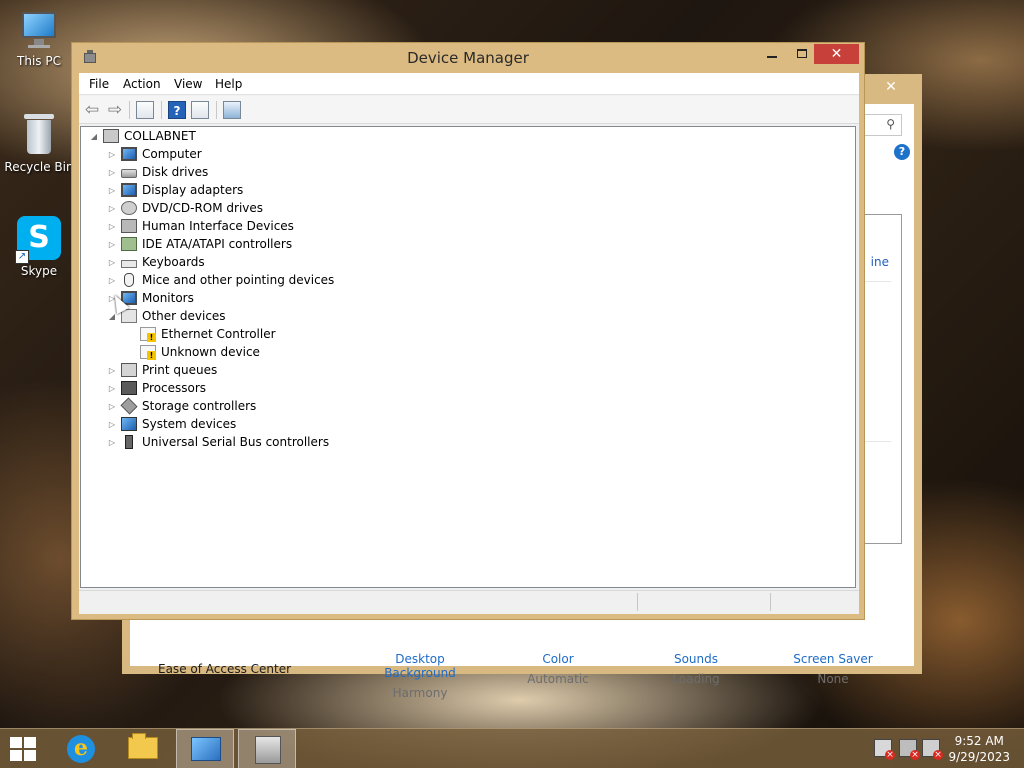 Image resolution: width=1024 pixels, height=768 pixels. Describe the element at coordinates (154, 154) in the screenshot. I see `tree-item-computer: ▷ Computer` at that location.